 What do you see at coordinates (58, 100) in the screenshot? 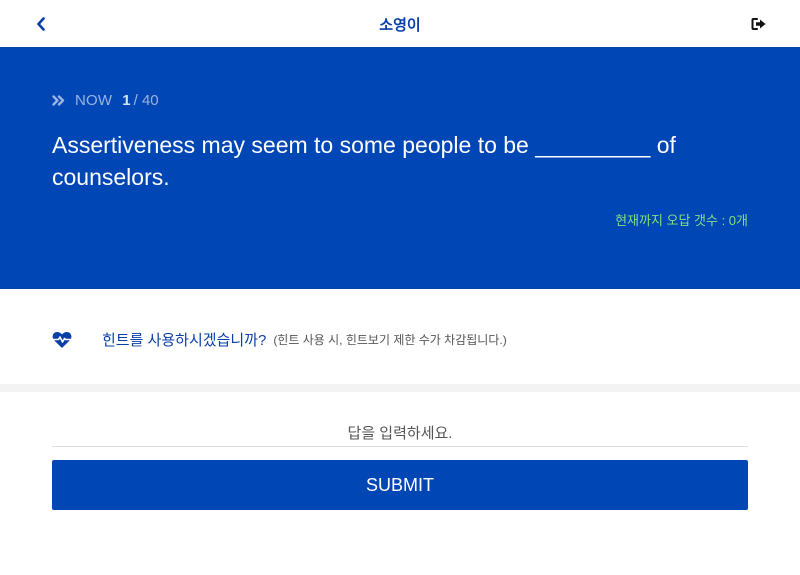
I see `double-chevron-right-icon` at bounding box center [58, 100].